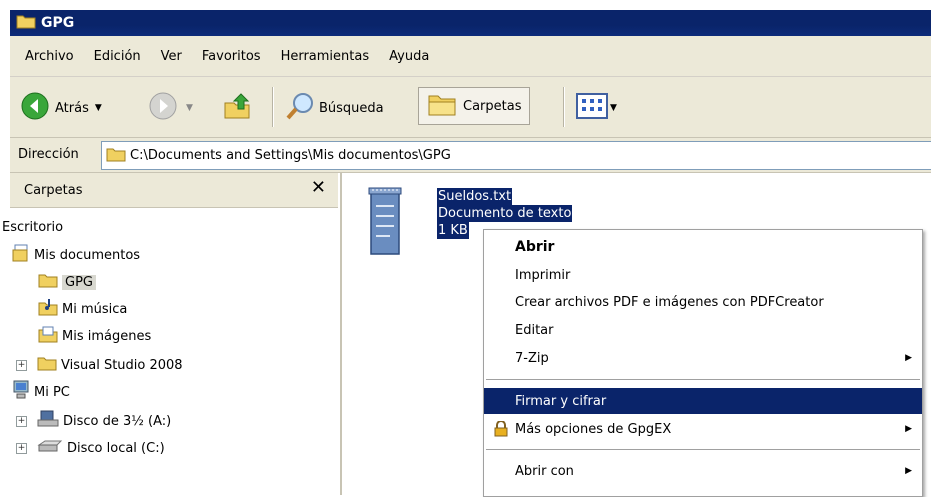 The width and height of the screenshot is (931, 497). I want to click on menu-item-imprimir: Imprimir, so click(703, 275).